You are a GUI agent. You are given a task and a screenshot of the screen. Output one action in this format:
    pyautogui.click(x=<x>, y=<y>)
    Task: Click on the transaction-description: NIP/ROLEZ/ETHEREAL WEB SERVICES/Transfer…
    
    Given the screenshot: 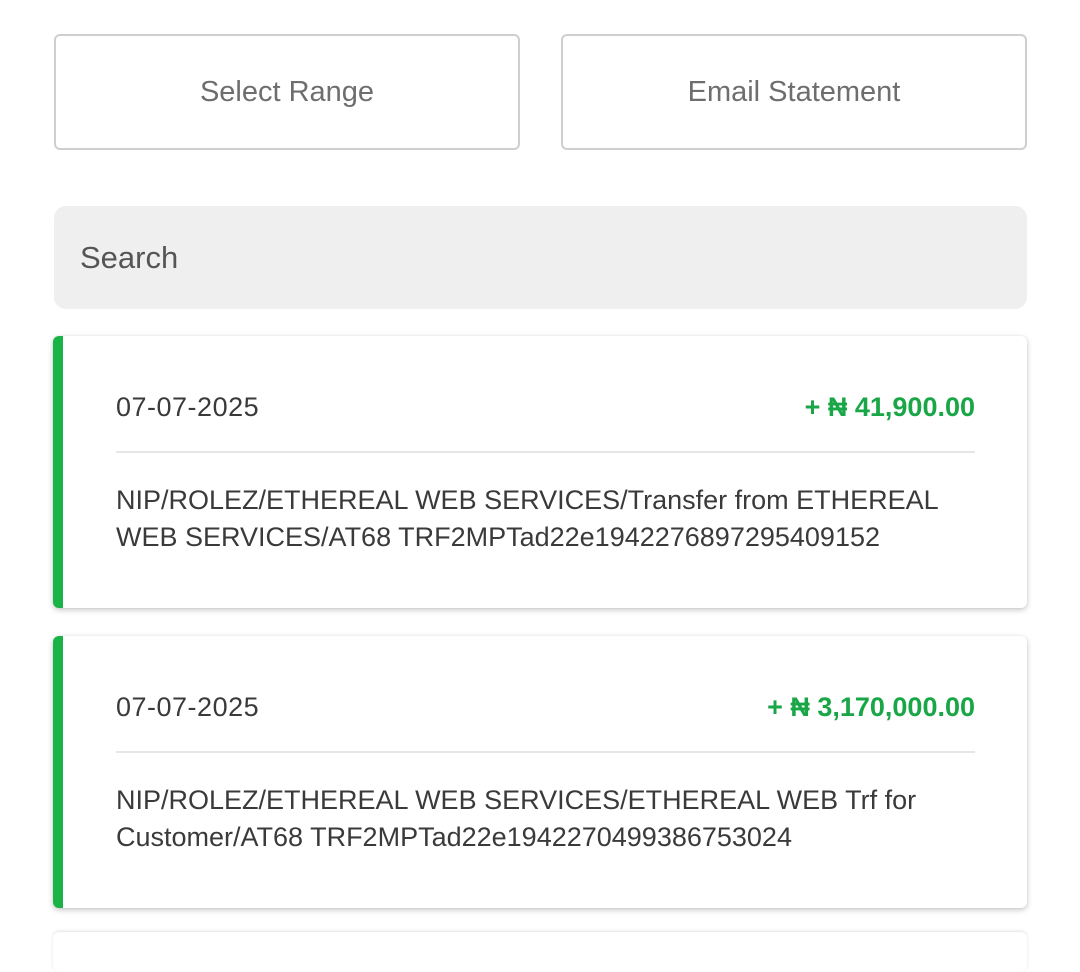 What is the action you would take?
    pyautogui.click(x=527, y=518)
    